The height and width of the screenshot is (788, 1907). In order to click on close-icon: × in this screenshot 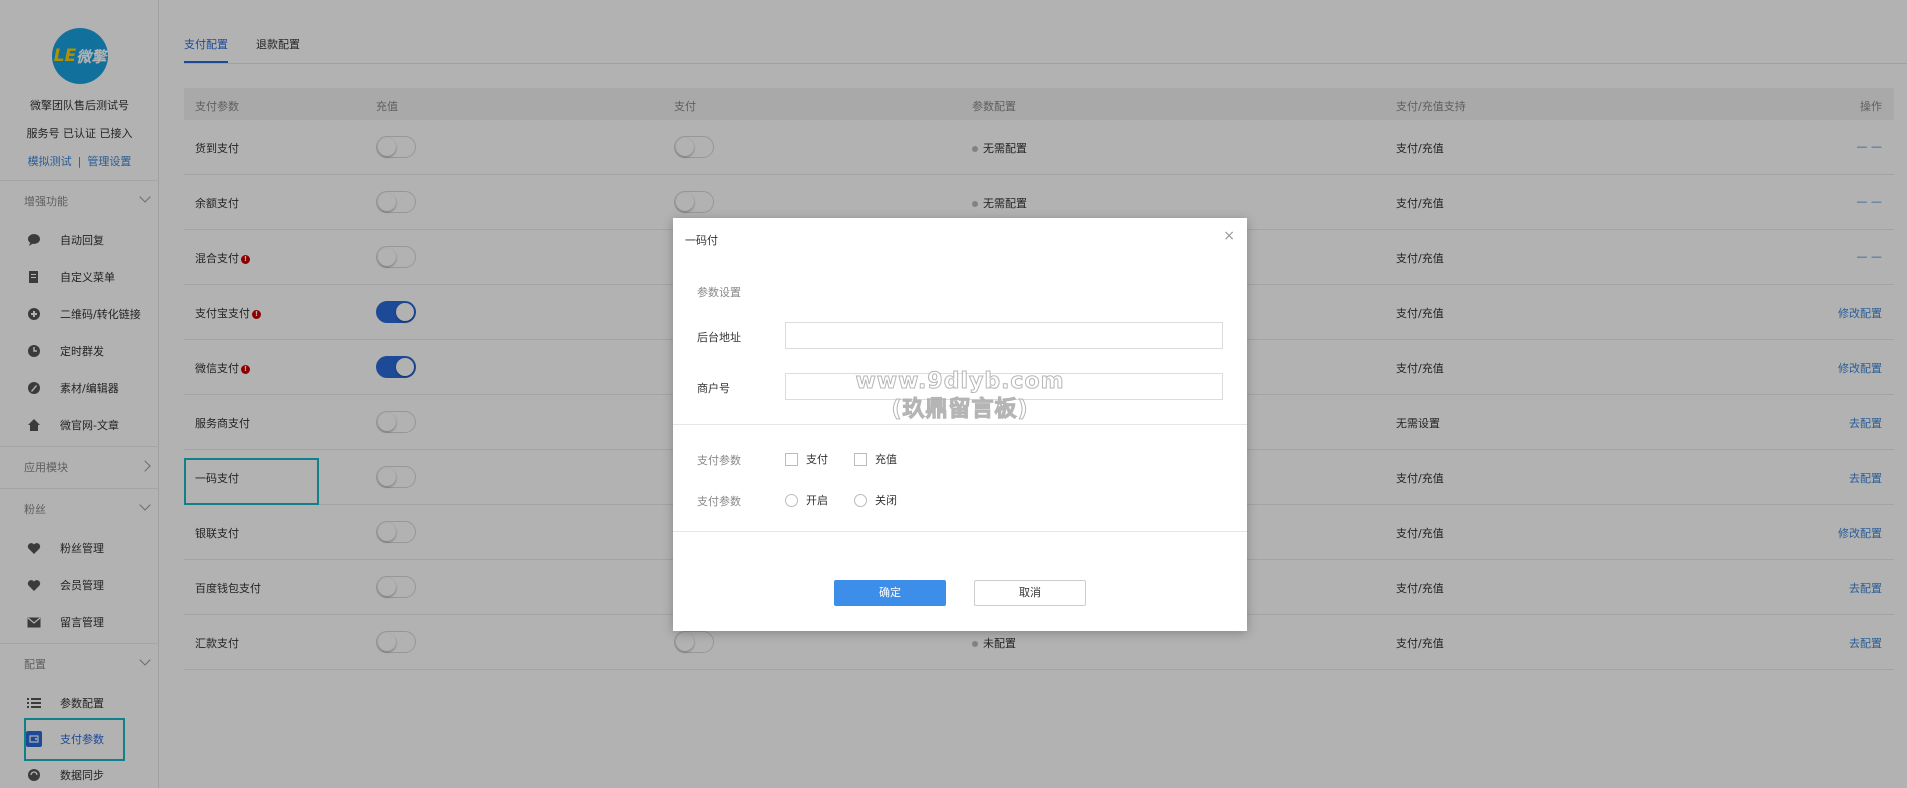, I will do `click(1229, 236)`.